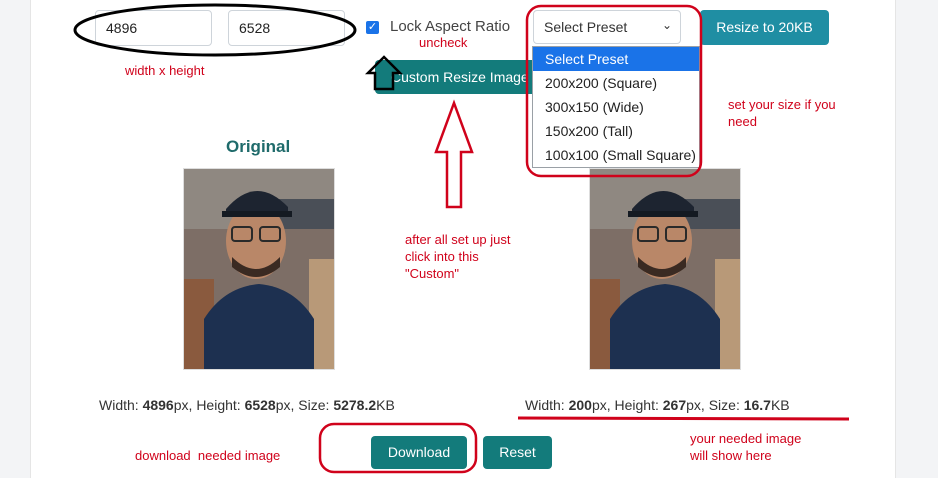 This screenshot has width=938, height=478. Describe the element at coordinates (384, 73) in the screenshot. I see `black-up-arrow-icon` at that location.